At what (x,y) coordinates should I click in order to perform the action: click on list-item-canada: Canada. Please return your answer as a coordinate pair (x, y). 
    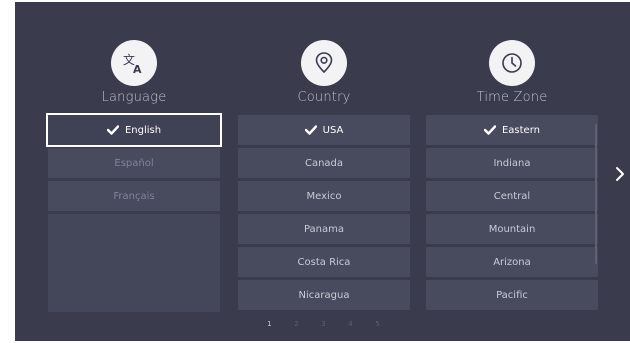
    Looking at the image, I should click on (324, 163).